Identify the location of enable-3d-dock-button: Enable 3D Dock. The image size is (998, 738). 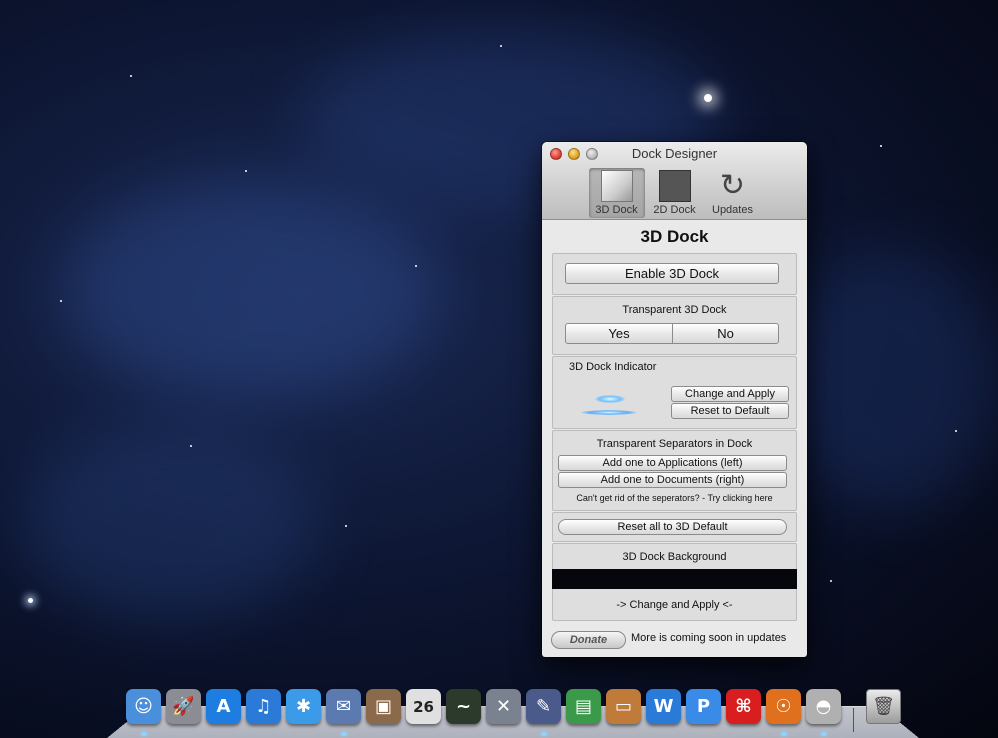
(672, 273).